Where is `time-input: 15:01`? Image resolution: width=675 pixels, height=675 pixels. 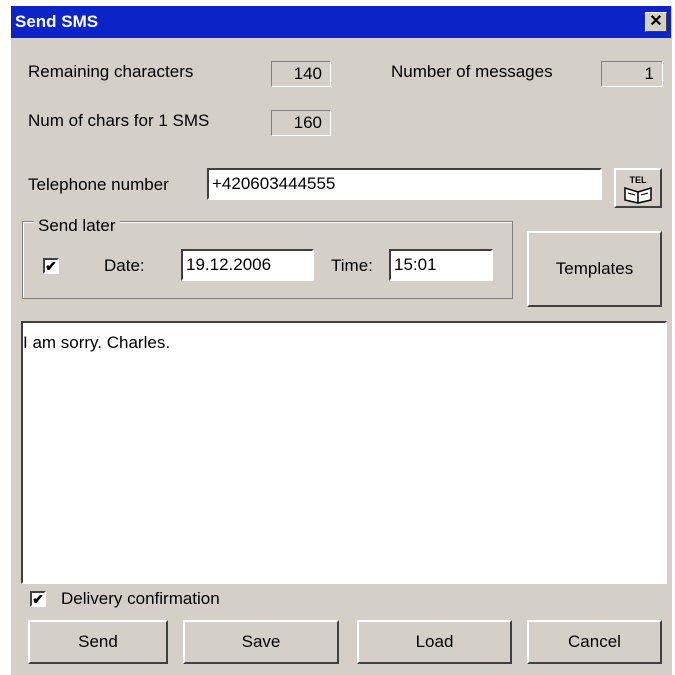
time-input: 15:01 is located at coordinates (441, 265).